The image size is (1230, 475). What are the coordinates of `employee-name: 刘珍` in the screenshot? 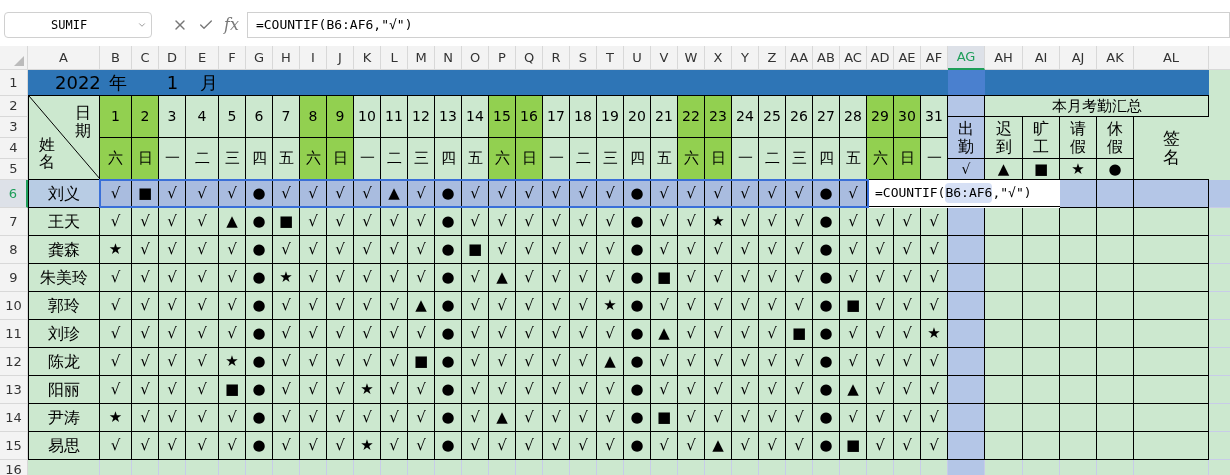 It's located at (64, 334).